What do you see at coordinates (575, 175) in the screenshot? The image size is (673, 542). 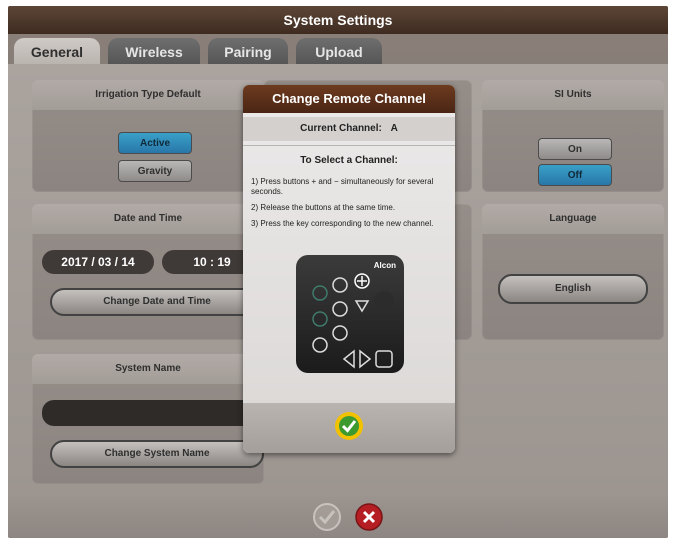 I see `si-units-off-button: Off` at bounding box center [575, 175].